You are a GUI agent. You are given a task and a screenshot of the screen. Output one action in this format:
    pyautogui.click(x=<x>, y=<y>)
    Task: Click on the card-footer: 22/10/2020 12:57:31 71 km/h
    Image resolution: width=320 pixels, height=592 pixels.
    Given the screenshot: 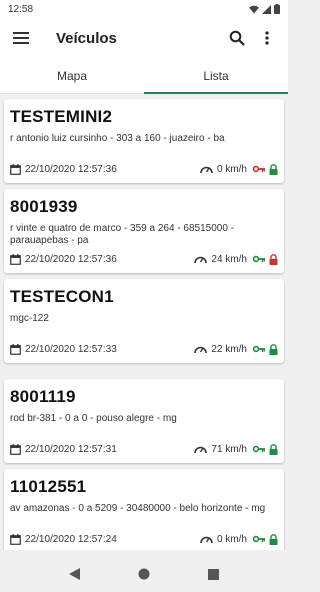 What is the action you would take?
    pyautogui.click(x=144, y=449)
    